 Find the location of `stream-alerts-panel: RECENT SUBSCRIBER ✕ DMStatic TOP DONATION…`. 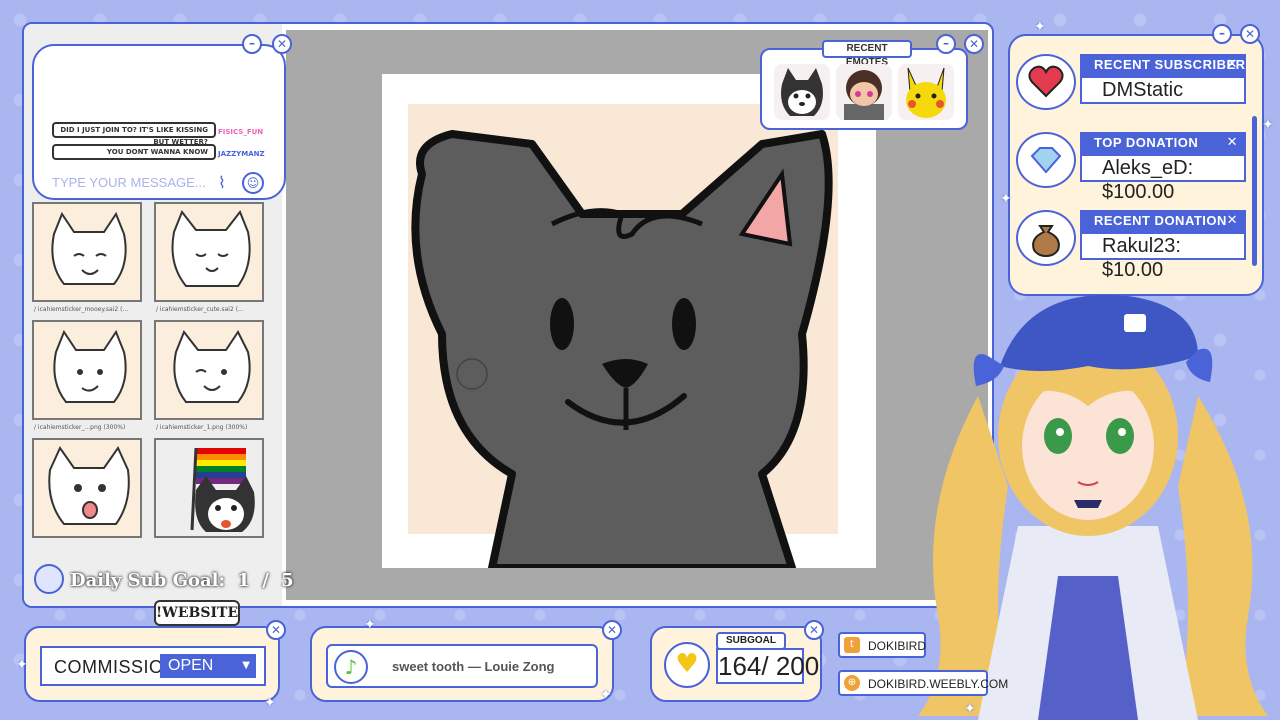

stream-alerts-panel: RECENT SUBSCRIBER ✕ DMStatic TOP DONATION… is located at coordinates (1136, 165).